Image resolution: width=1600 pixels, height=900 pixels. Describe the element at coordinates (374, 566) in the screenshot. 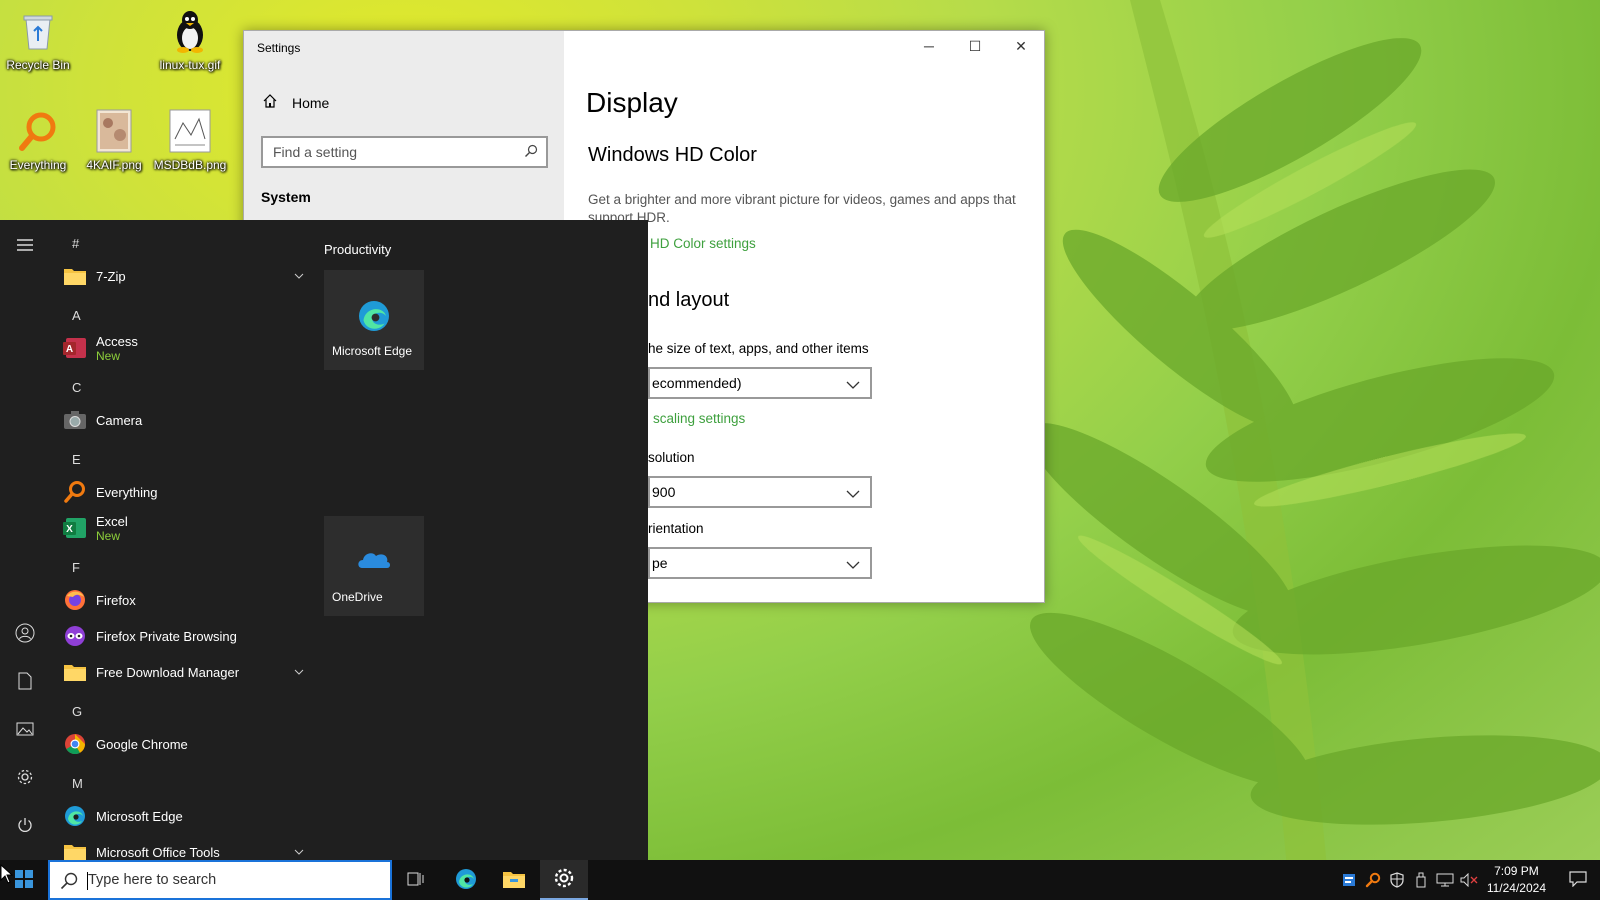

I see `tile-onedrive: OneDrive` at that location.